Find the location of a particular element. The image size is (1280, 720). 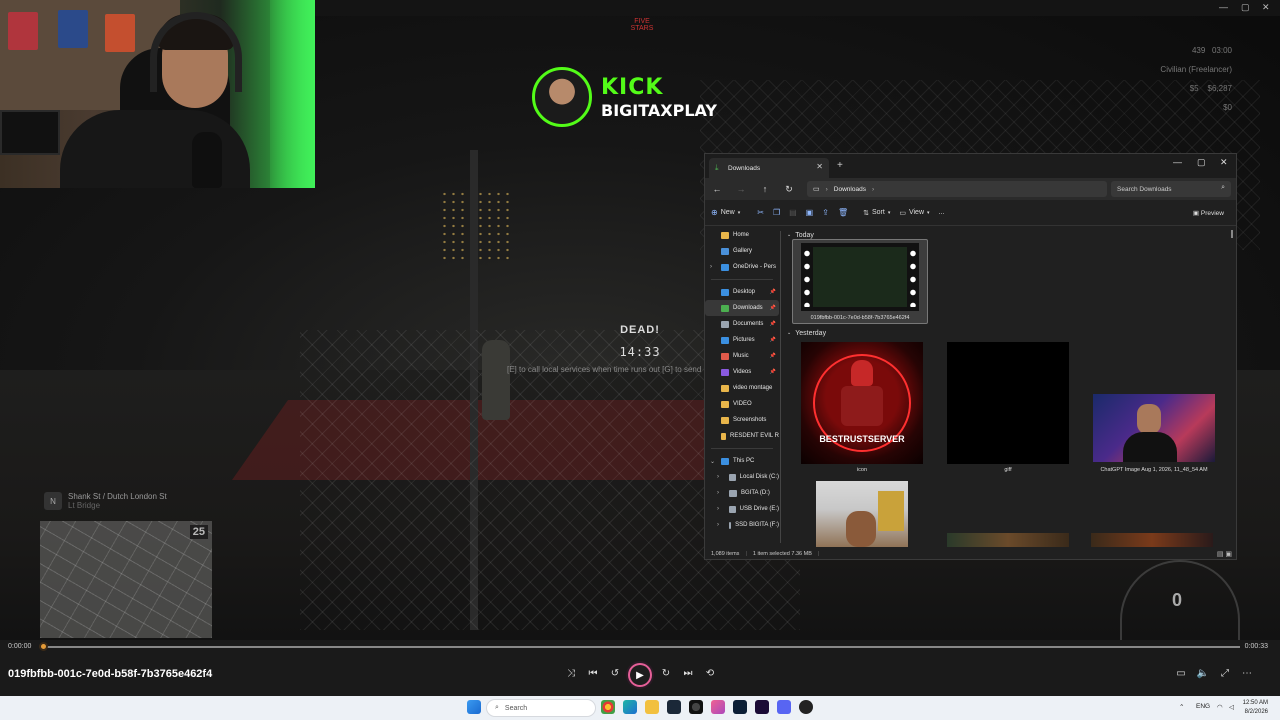

sidebar-item-downloads: Downloads 📌 is located at coordinates (742, 308).